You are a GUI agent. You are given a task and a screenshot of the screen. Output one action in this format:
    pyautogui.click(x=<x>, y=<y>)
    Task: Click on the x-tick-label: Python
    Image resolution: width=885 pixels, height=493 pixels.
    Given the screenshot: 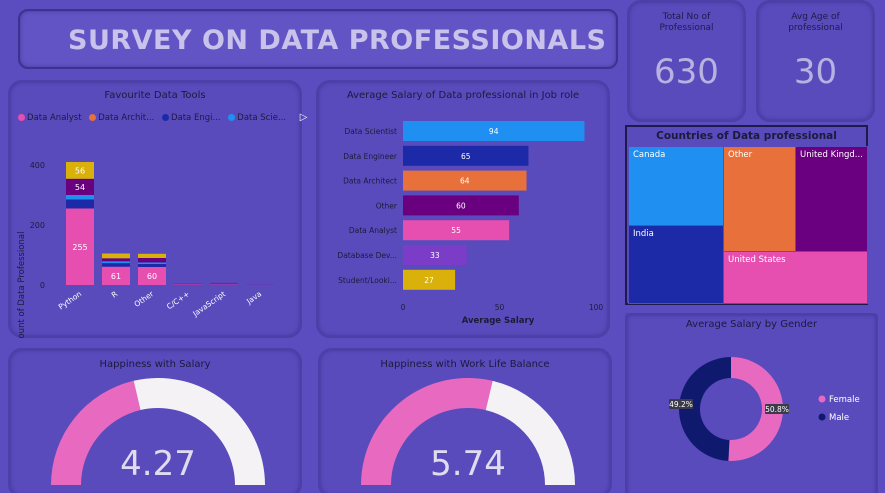 What is the action you would take?
    pyautogui.click(x=70, y=300)
    